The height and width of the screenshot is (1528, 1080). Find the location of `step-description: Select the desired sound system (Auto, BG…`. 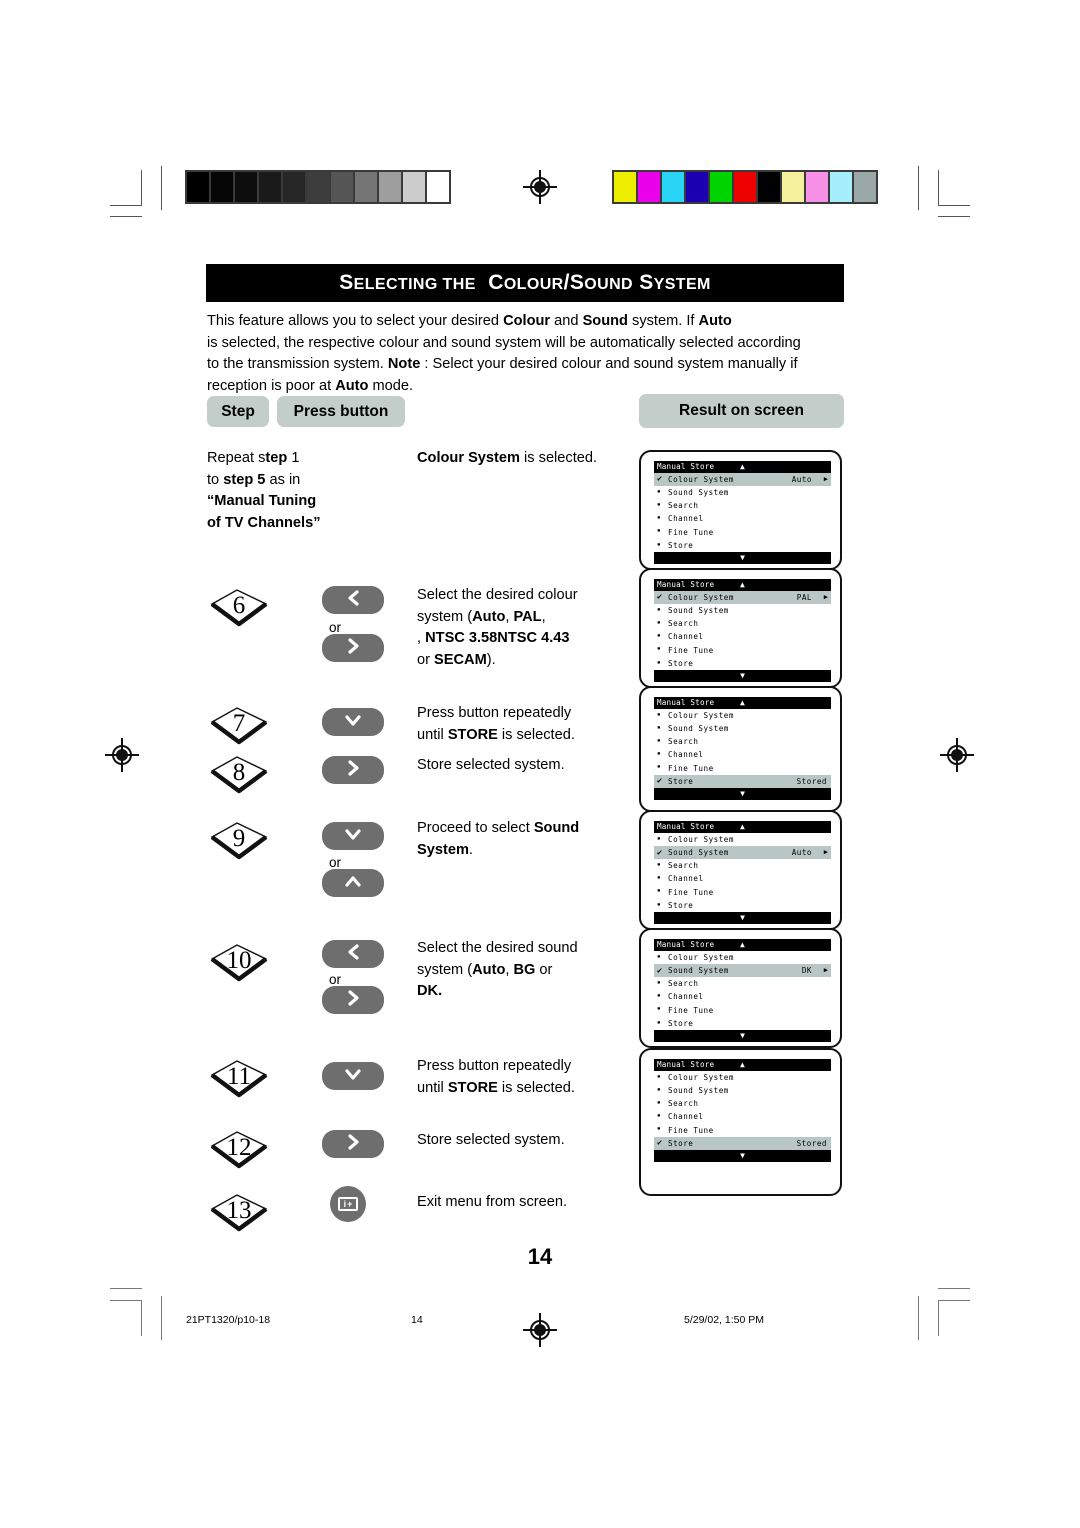

step-description: Select the desired sound system (Auto, BG… is located at coordinates (527, 970).